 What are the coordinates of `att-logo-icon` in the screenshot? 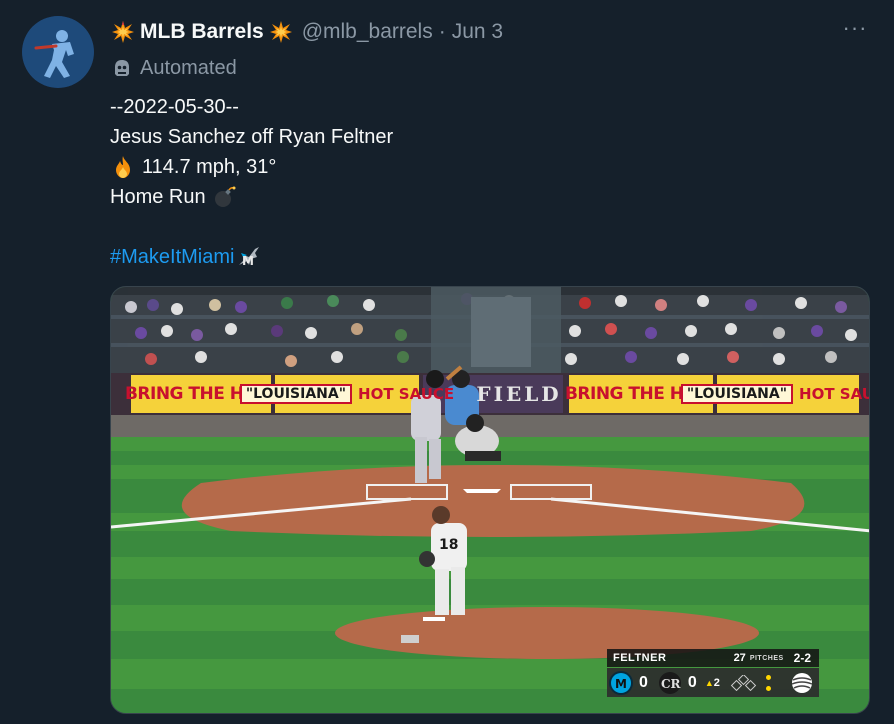 It's located at (802, 682).